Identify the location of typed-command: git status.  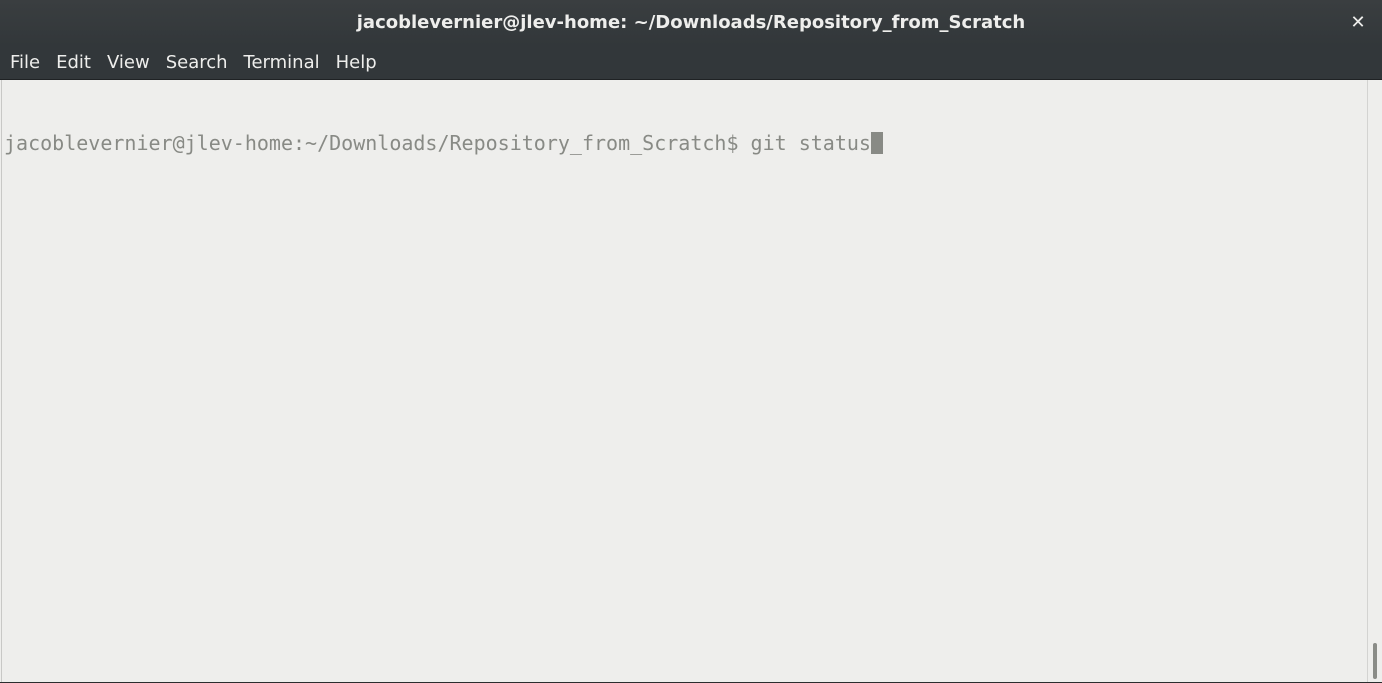
(810, 143).